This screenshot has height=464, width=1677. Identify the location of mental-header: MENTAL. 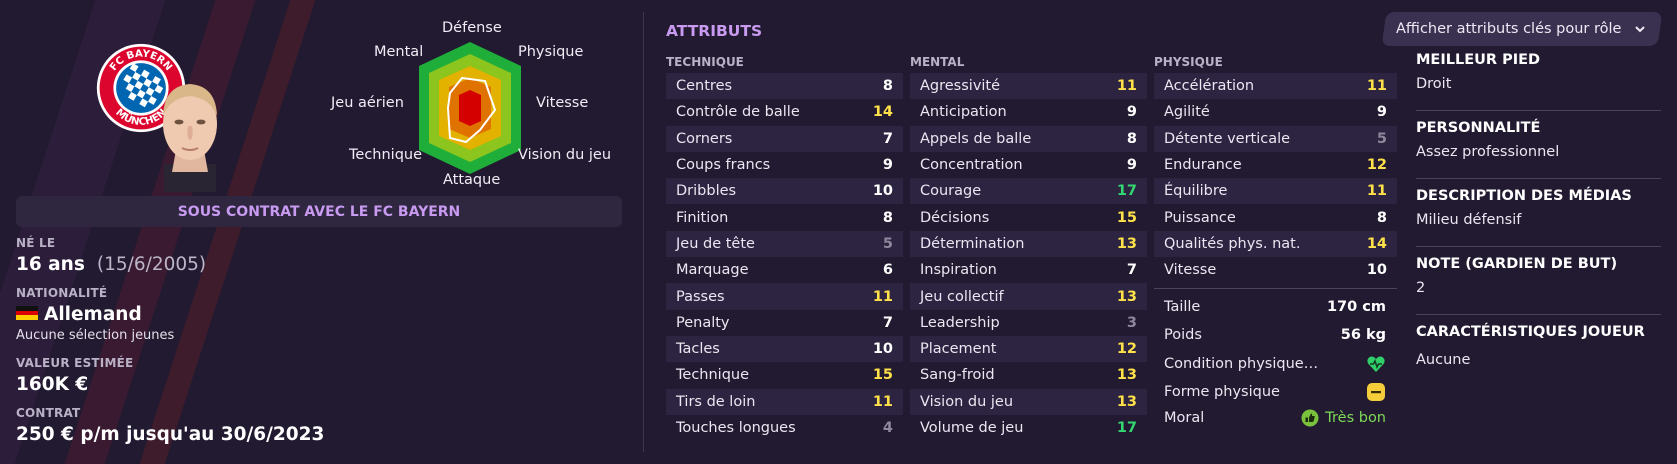
(937, 62).